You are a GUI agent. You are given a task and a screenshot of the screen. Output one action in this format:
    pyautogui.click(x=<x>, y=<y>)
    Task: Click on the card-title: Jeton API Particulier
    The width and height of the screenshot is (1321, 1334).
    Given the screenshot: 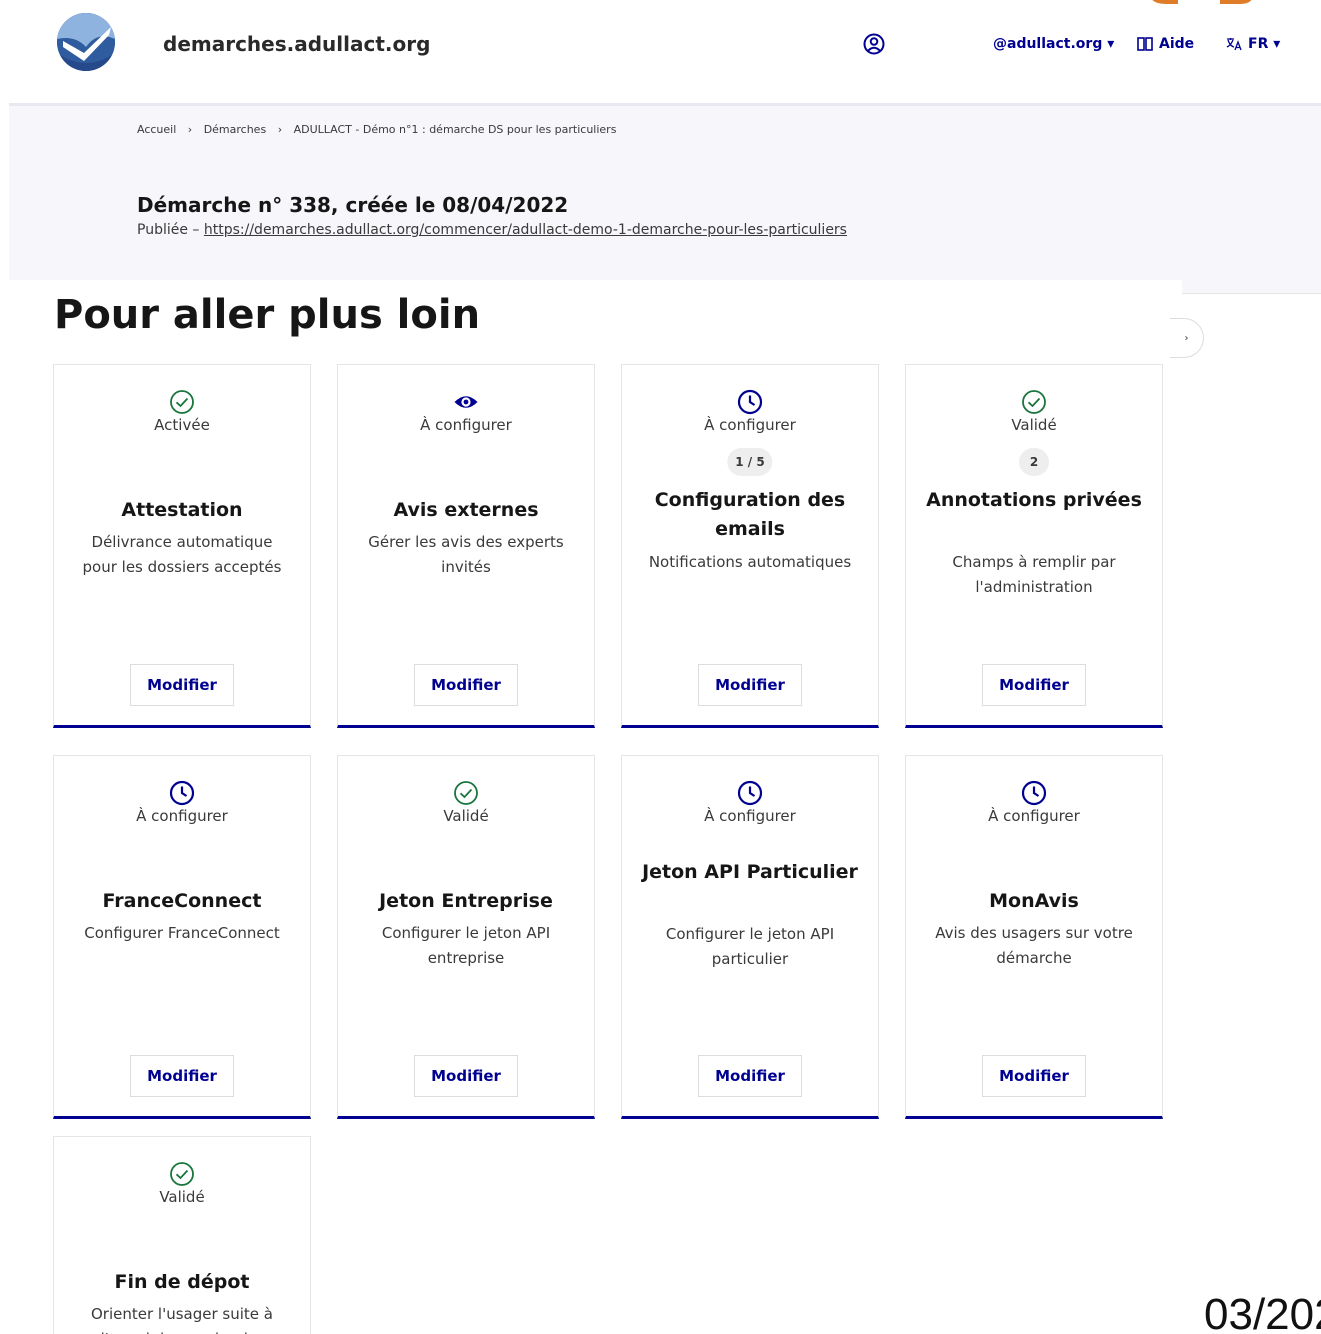 What is the action you would take?
    pyautogui.click(x=750, y=872)
    